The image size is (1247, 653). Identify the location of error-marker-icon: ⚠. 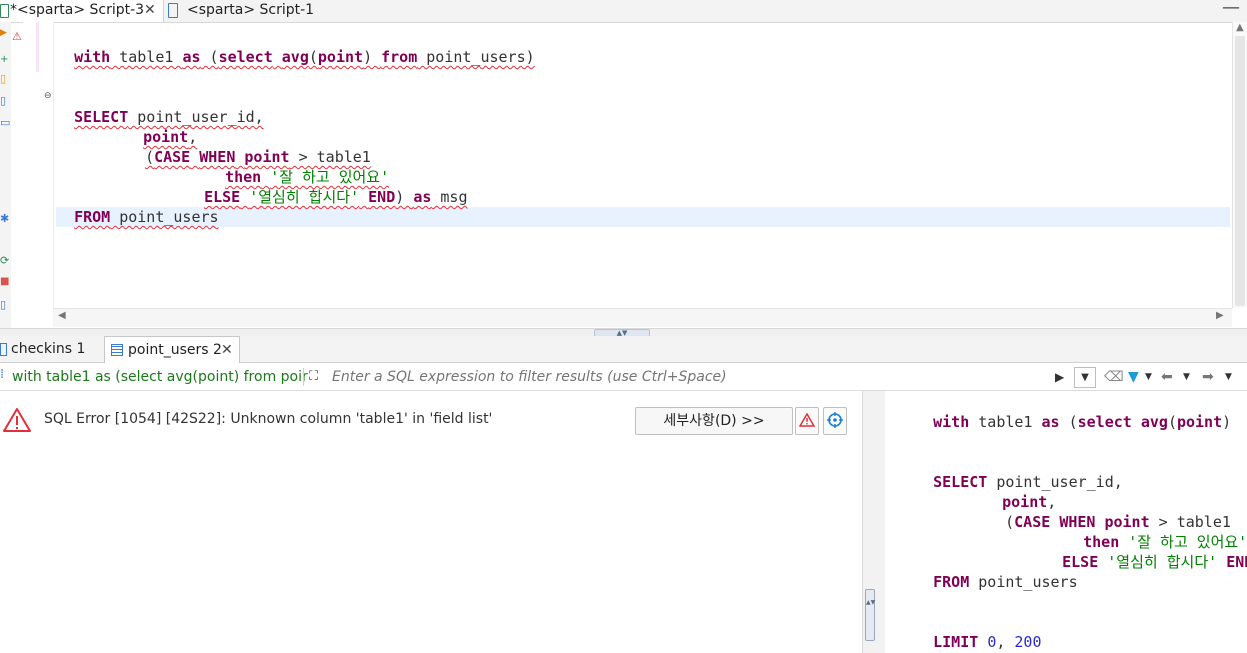
(17, 36).